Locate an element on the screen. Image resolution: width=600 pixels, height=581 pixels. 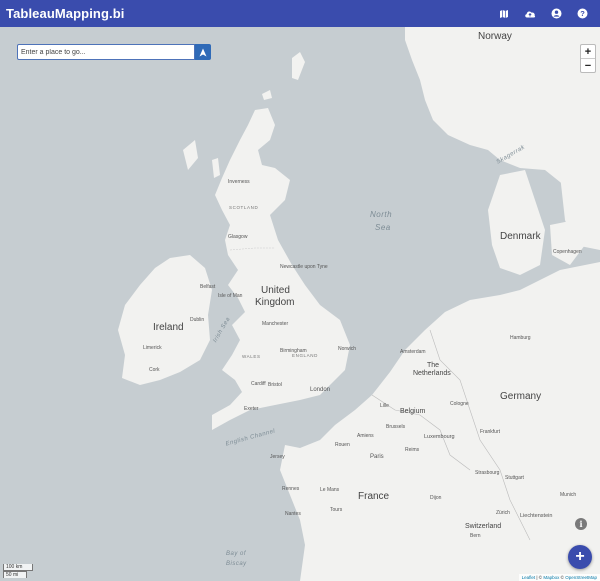
label-norway: Norway is located at coordinates (495, 36).